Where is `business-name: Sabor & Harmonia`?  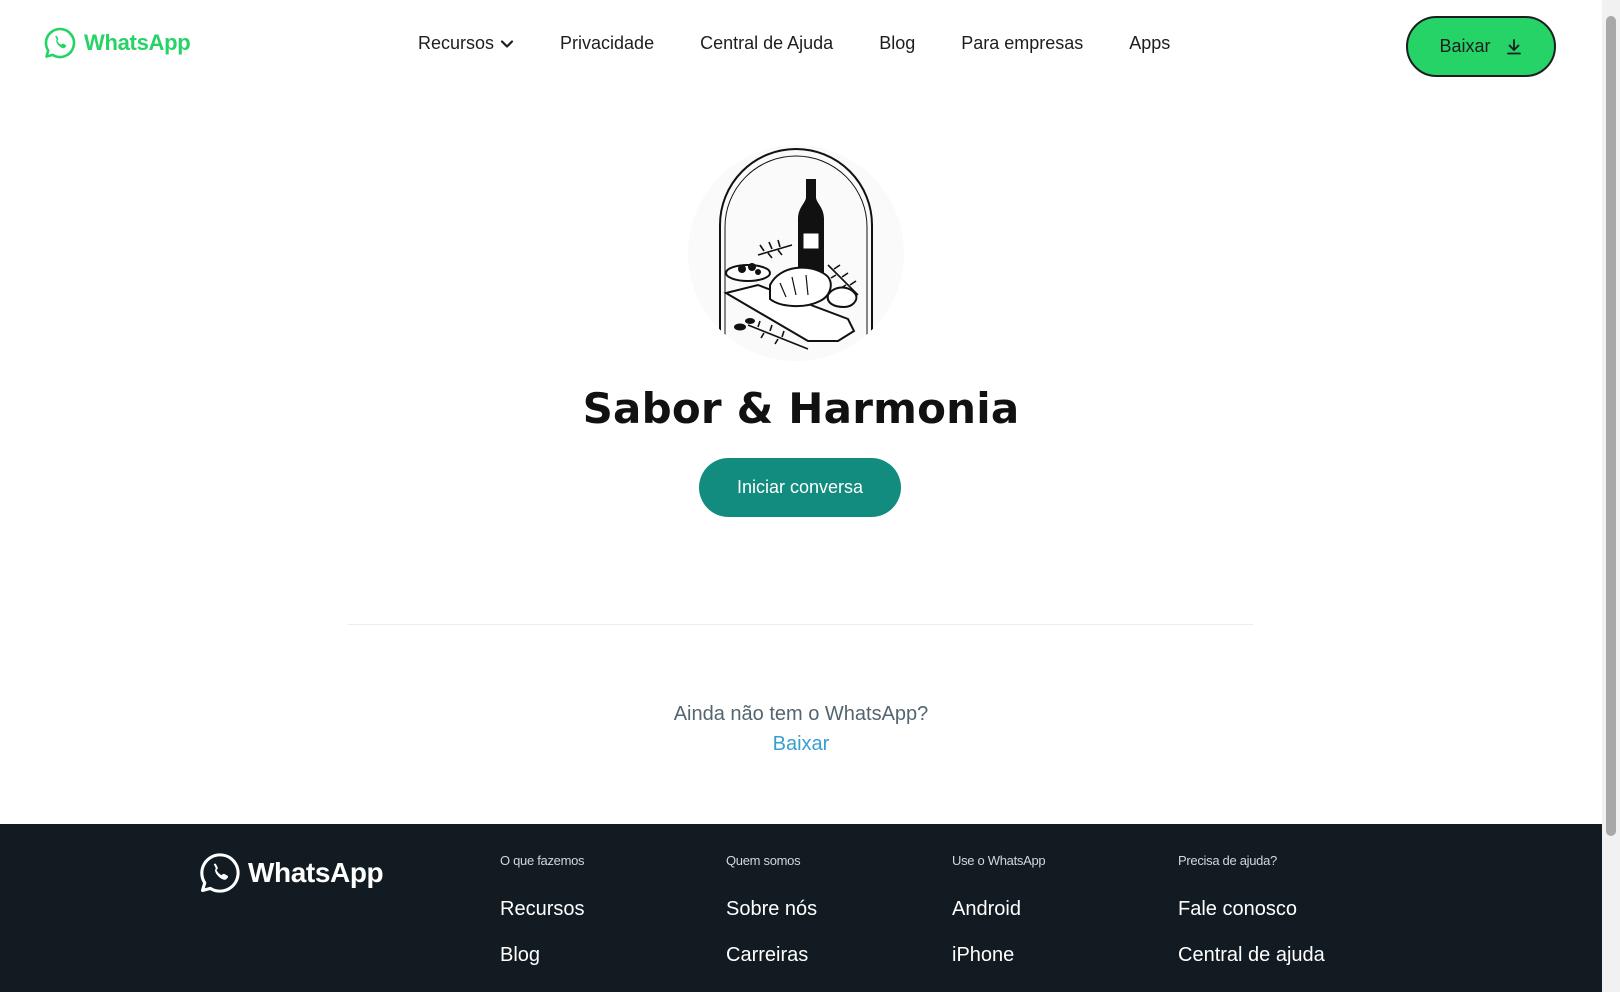 business-name: Sabor & Harmonia is located at coordinates (801, 408).